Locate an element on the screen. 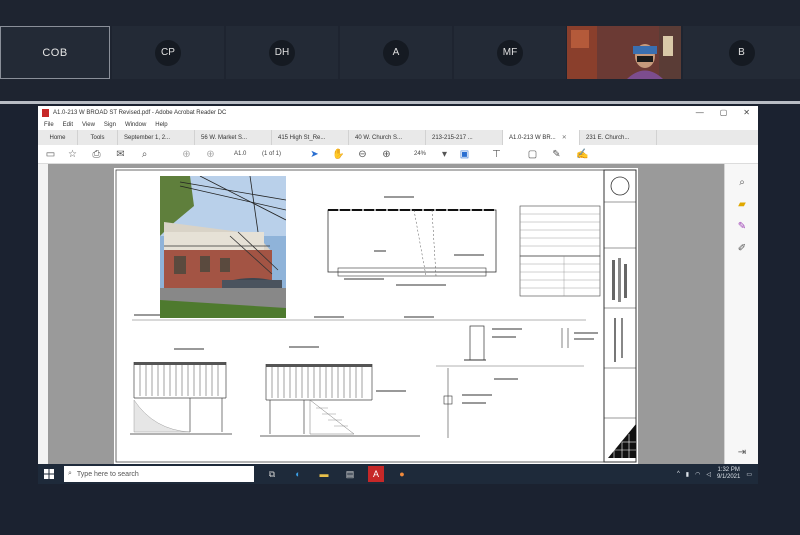 The height and width of the screenshot is (535, 800). participant-video-tile is located at coordinates (624, 52).